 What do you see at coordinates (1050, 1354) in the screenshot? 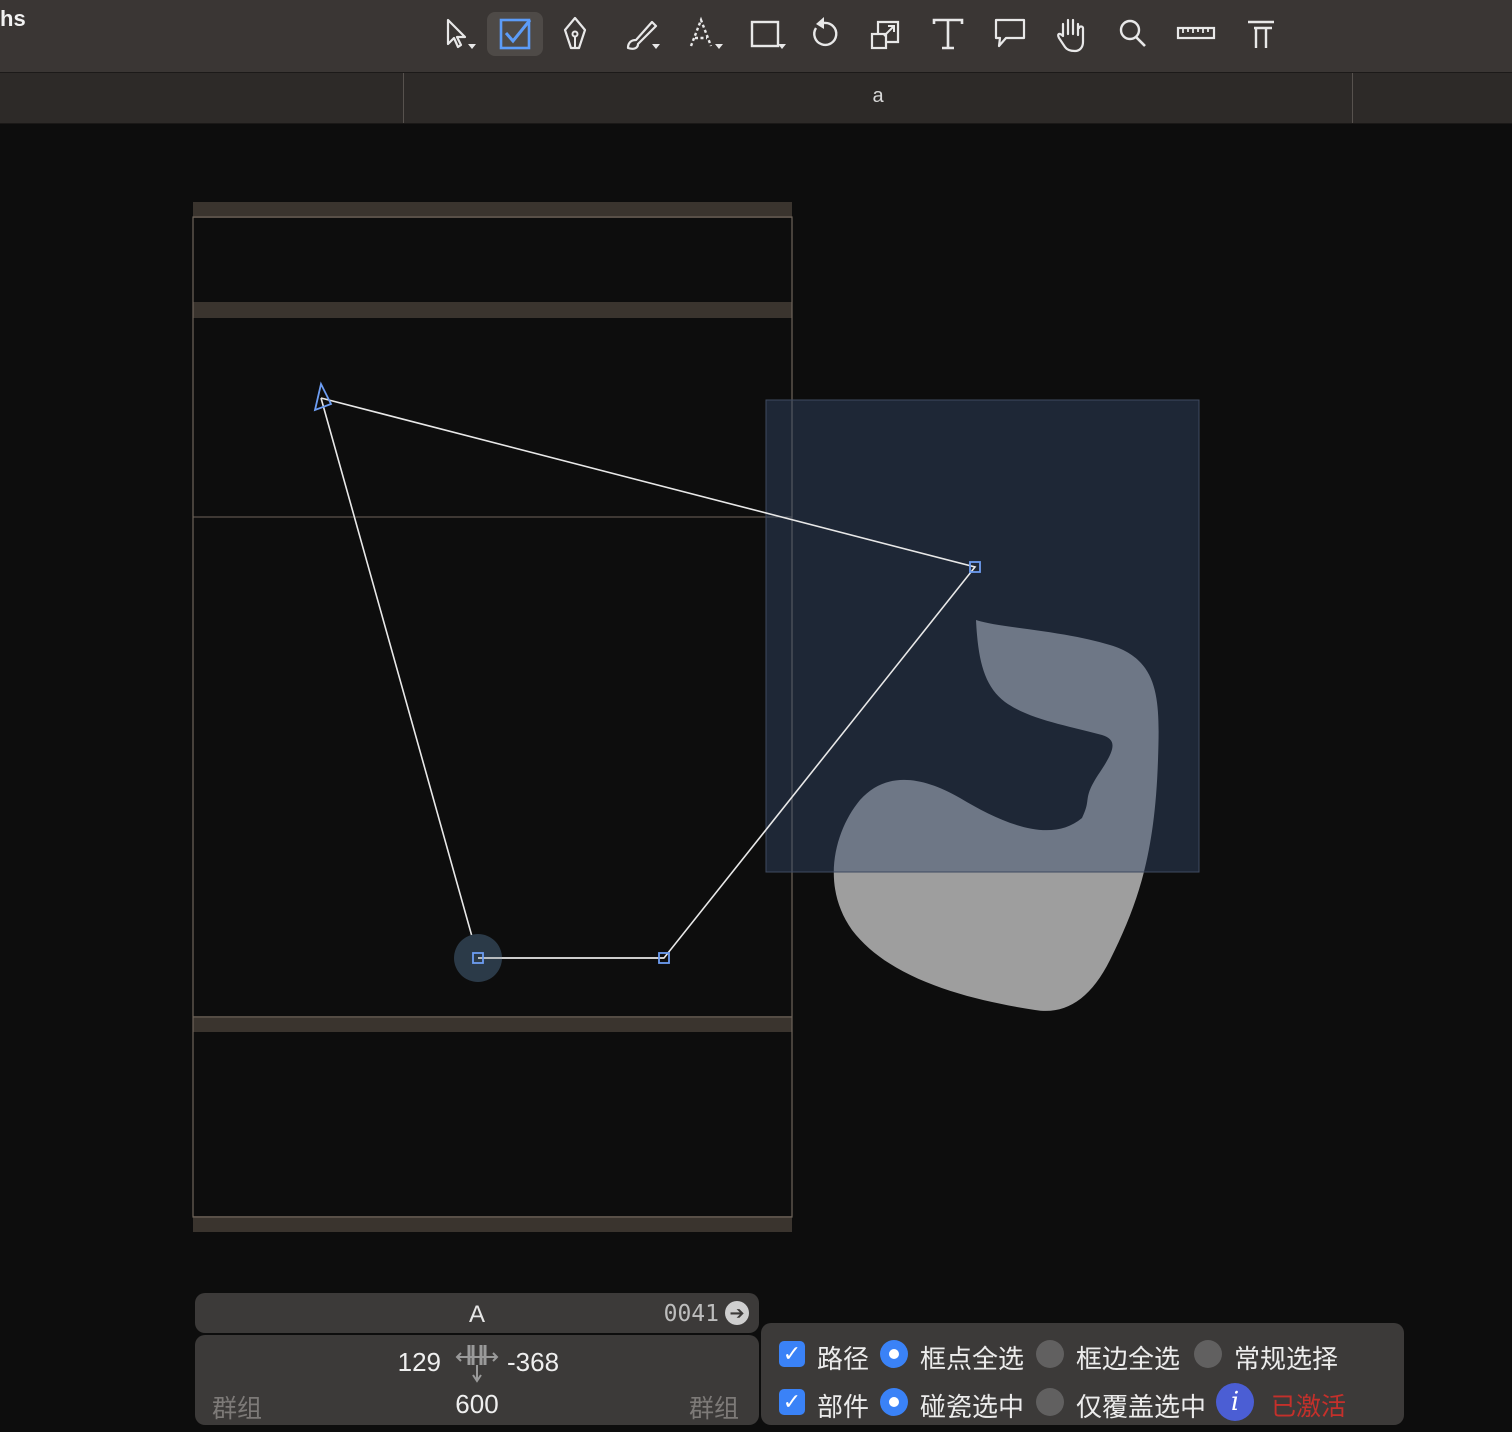
I see `radio-select-all-edges` at bounding box center [1050, 1354].